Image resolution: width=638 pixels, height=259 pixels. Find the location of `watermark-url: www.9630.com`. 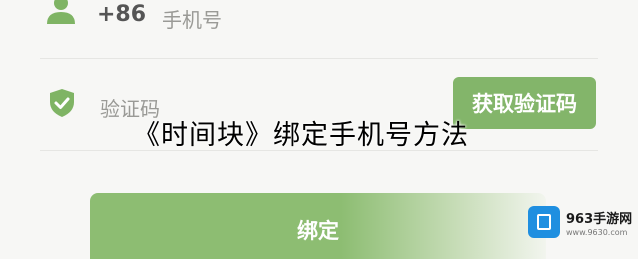

watermark-url: www.9630.com is located at coordinates (597, 232).